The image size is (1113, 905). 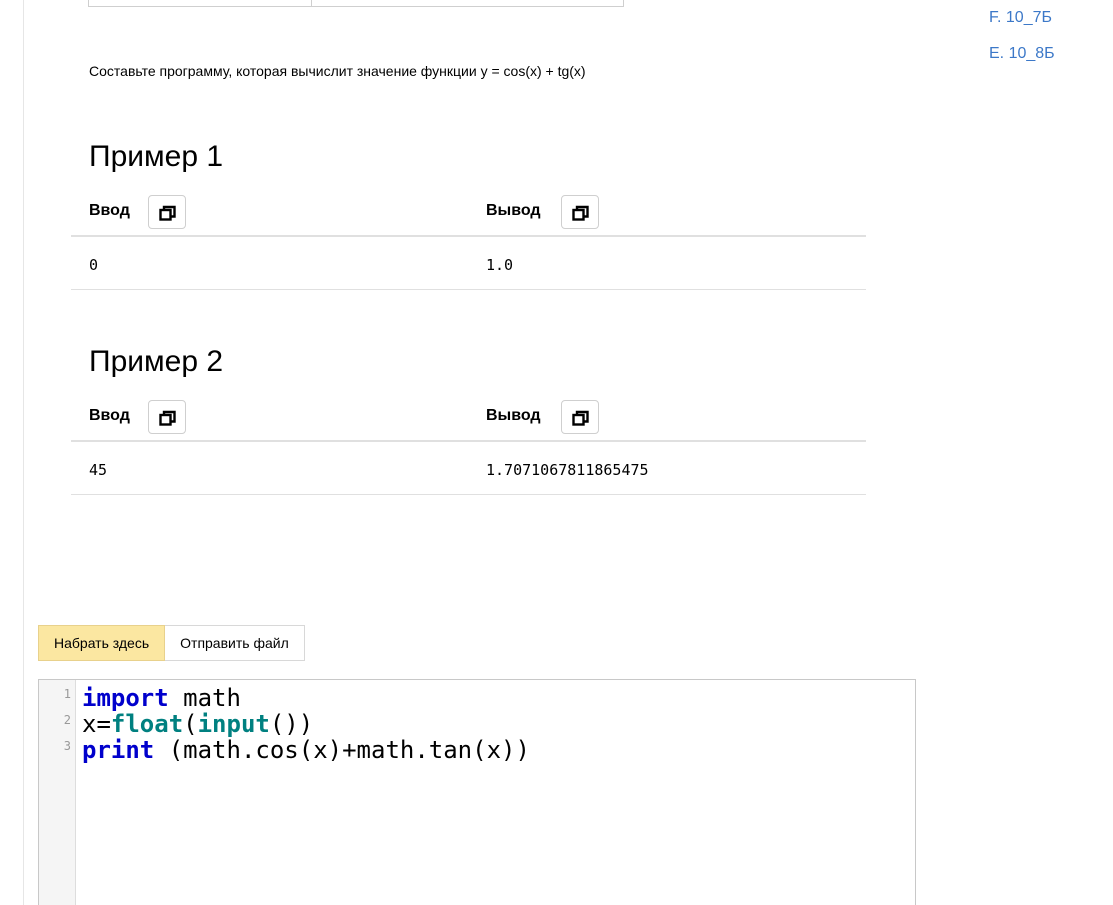 I want to click on keyword-token: import, so click(x=125, y=698).